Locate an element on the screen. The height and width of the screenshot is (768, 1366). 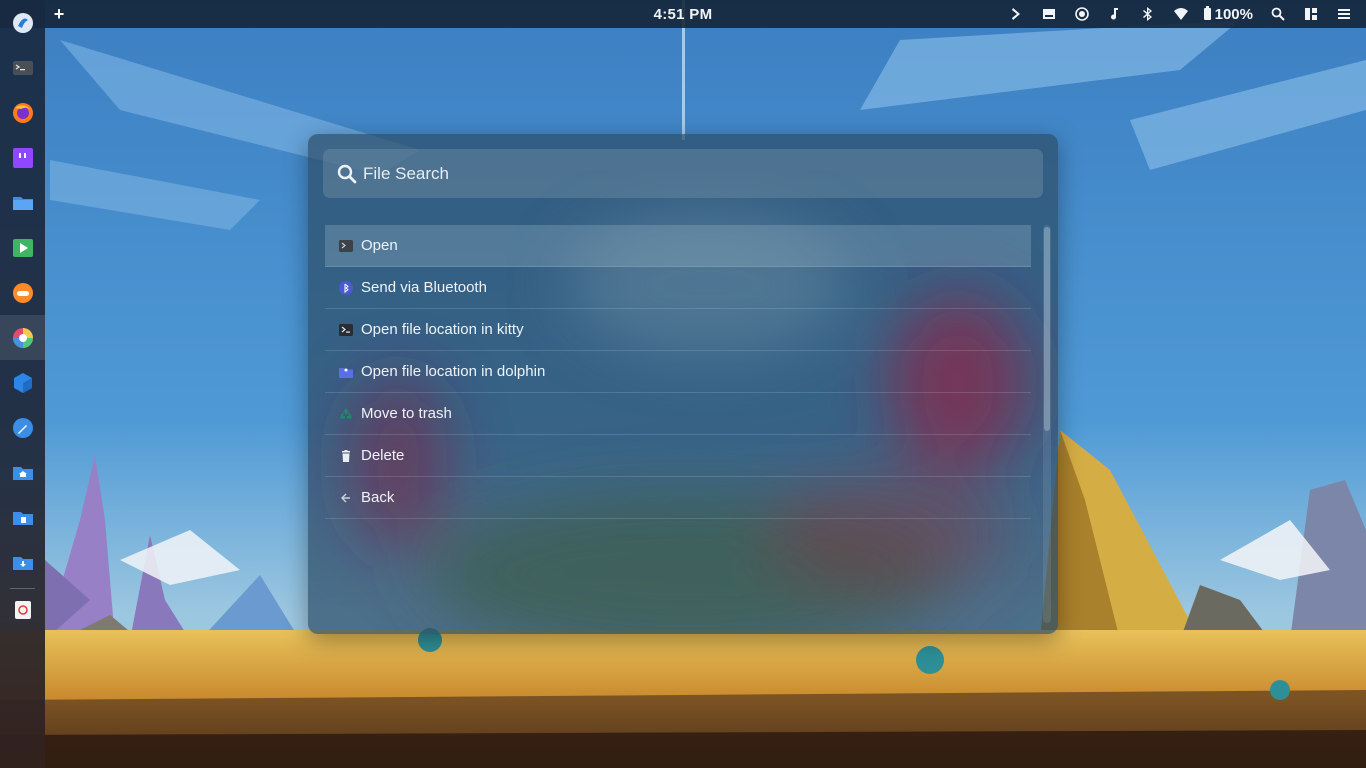
result-send-via-bluetooth: Send via Bluetooth is located at coordinates (678, 288).